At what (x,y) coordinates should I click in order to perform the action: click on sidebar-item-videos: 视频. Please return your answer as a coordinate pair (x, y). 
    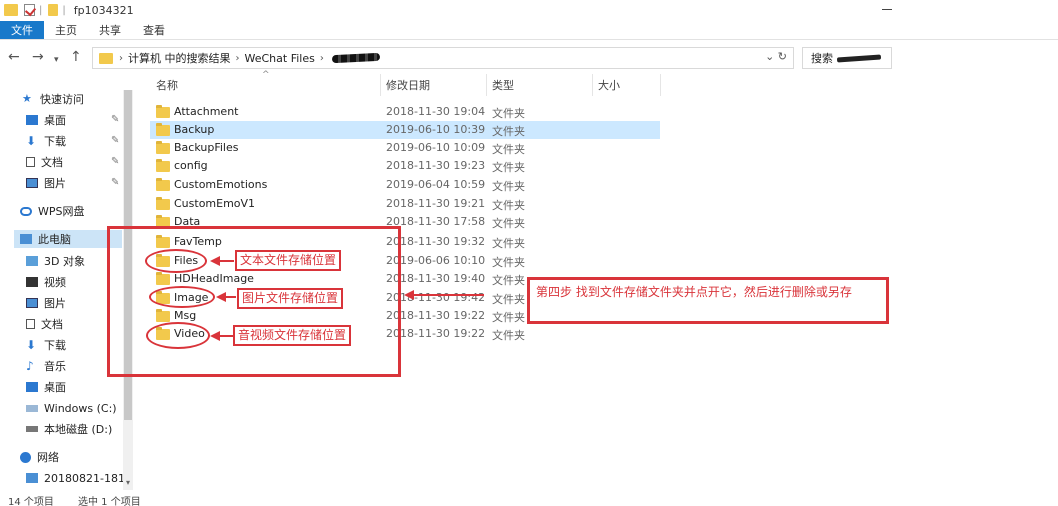
    Looking at the image, I should click on (46, 282).